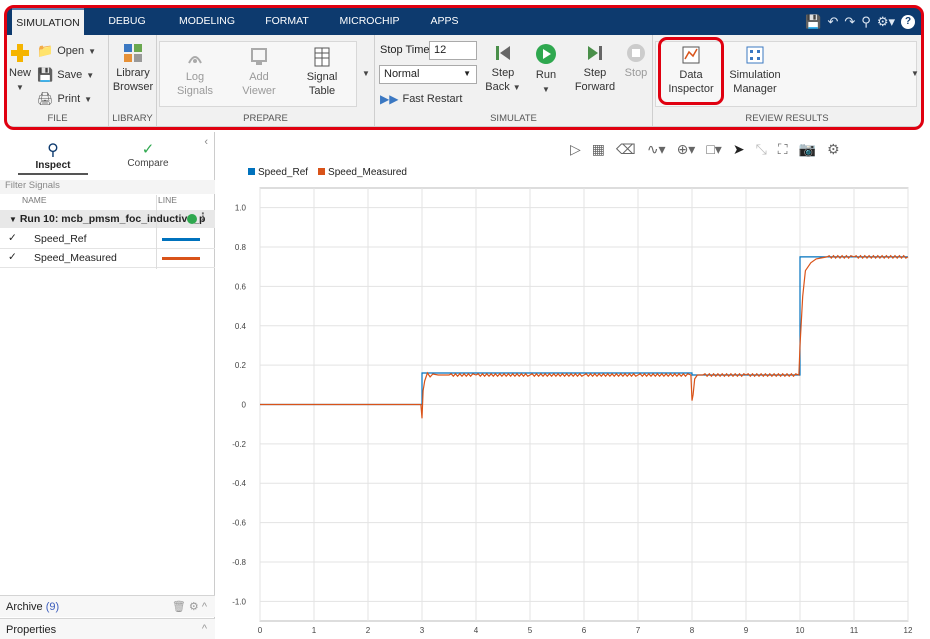 This screenshot has width=930, height=639. What do you see at coordinates (203, 217) in the screenshot?
I see `kebab-menu-icon: ⋮` at bounding box center [203, 217].